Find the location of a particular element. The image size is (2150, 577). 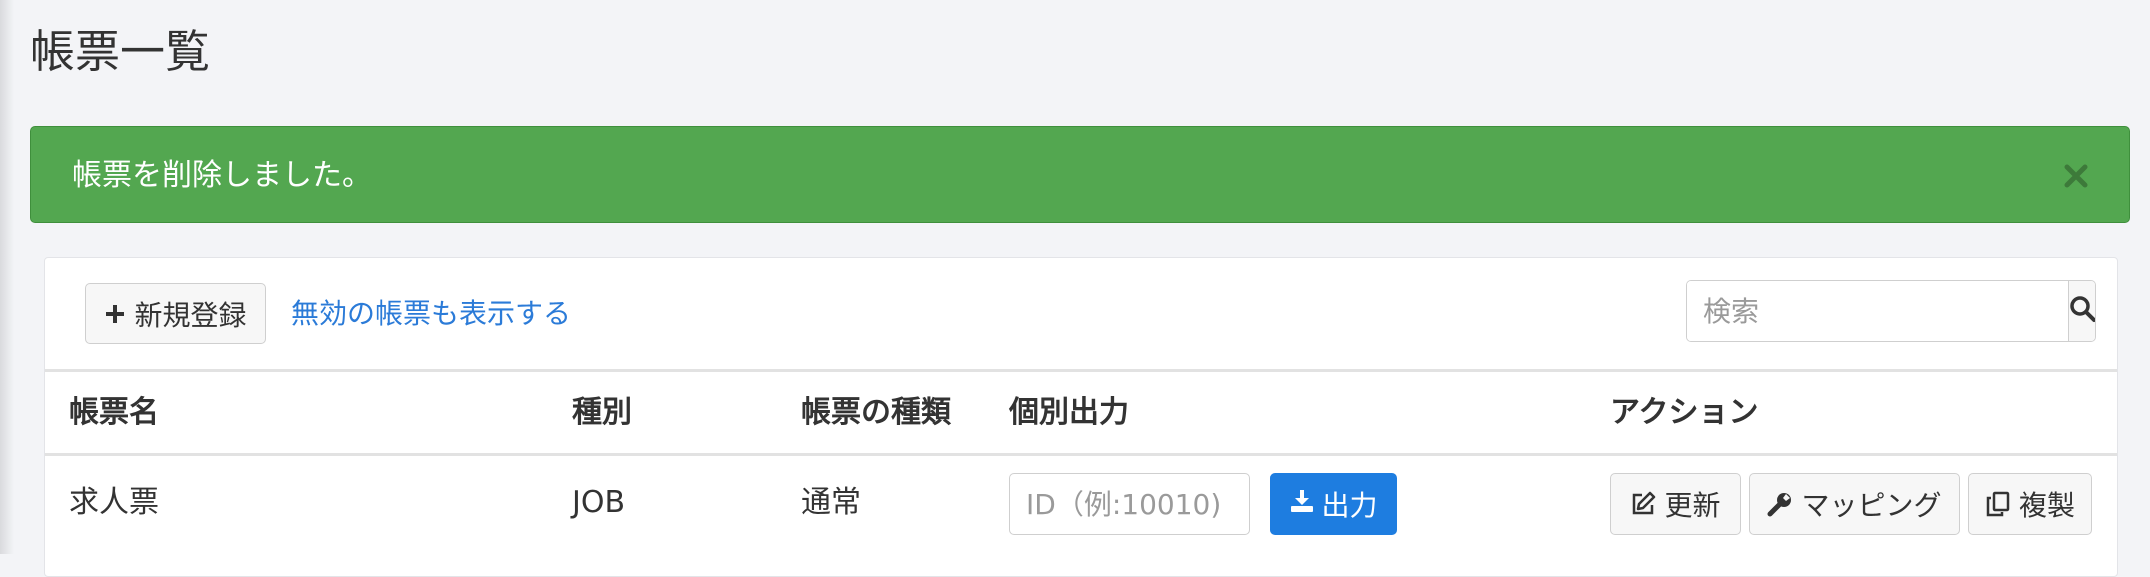

update-button: 更新 is located at coordinates (1675, 504).